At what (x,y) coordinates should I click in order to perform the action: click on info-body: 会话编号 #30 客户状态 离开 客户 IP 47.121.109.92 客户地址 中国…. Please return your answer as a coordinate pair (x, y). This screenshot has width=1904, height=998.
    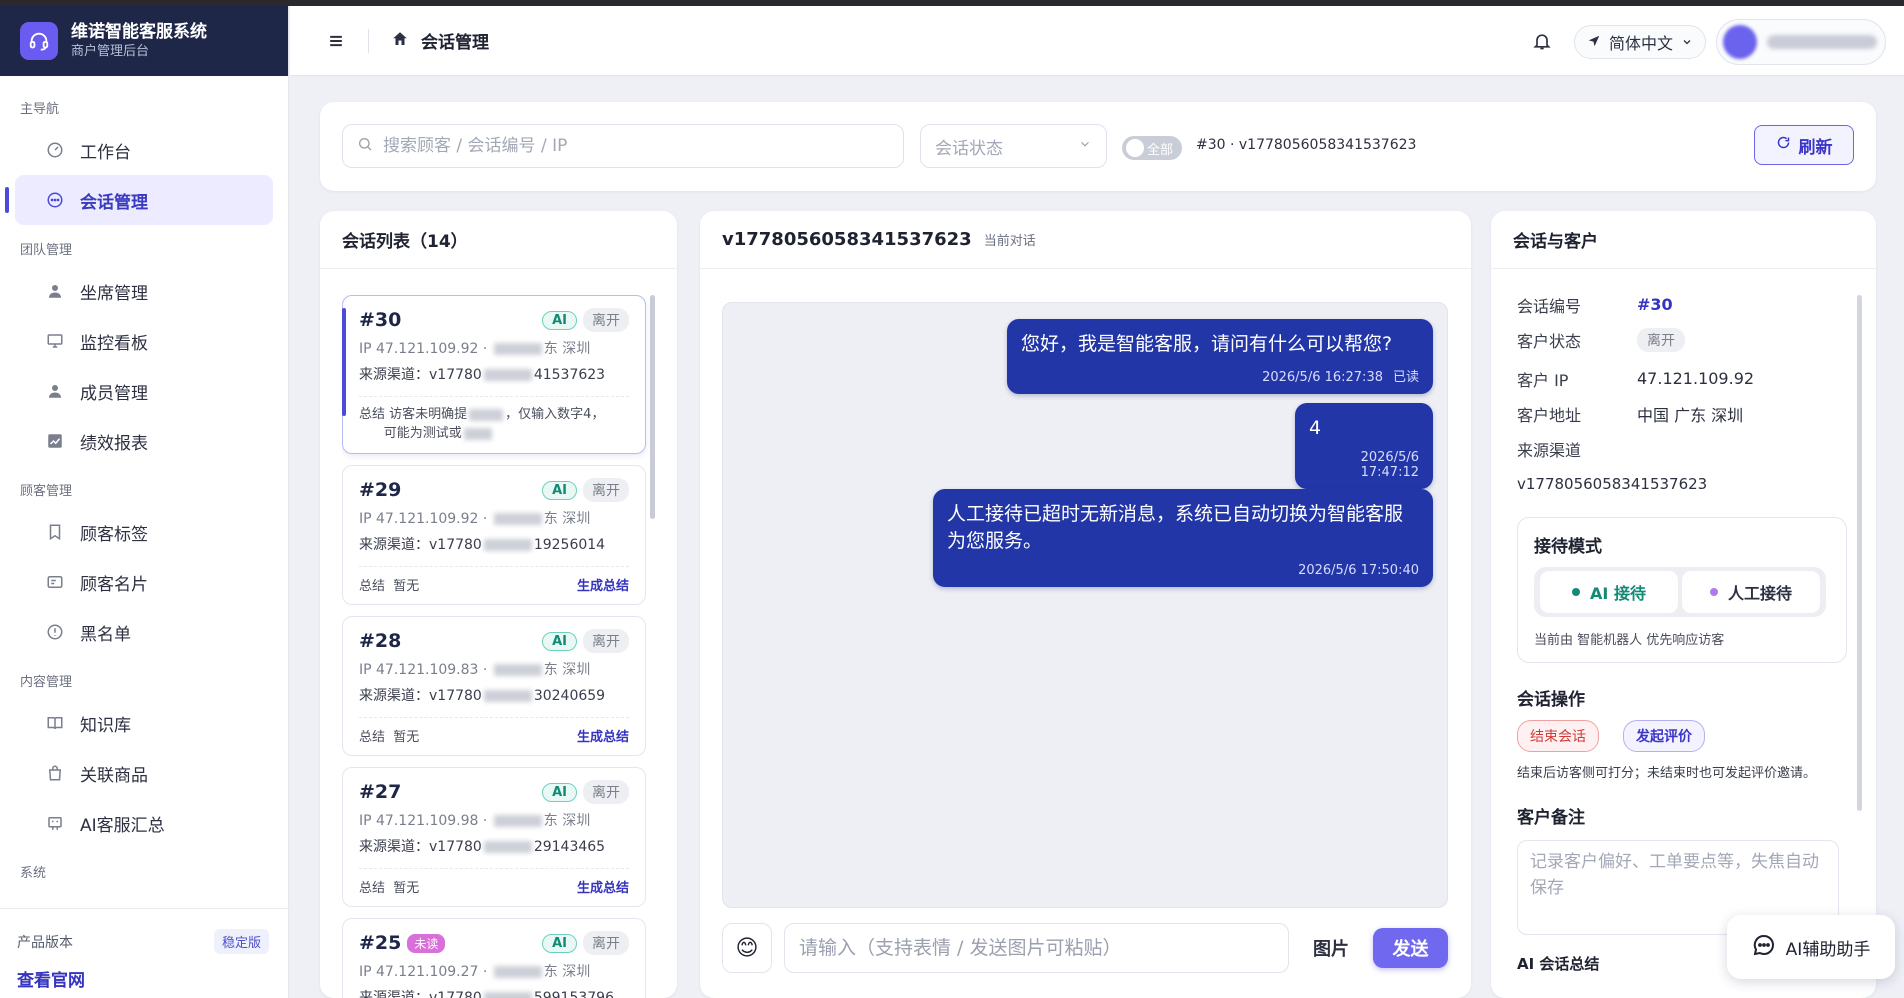
    Looking at the image, I should click on (1682, 633).